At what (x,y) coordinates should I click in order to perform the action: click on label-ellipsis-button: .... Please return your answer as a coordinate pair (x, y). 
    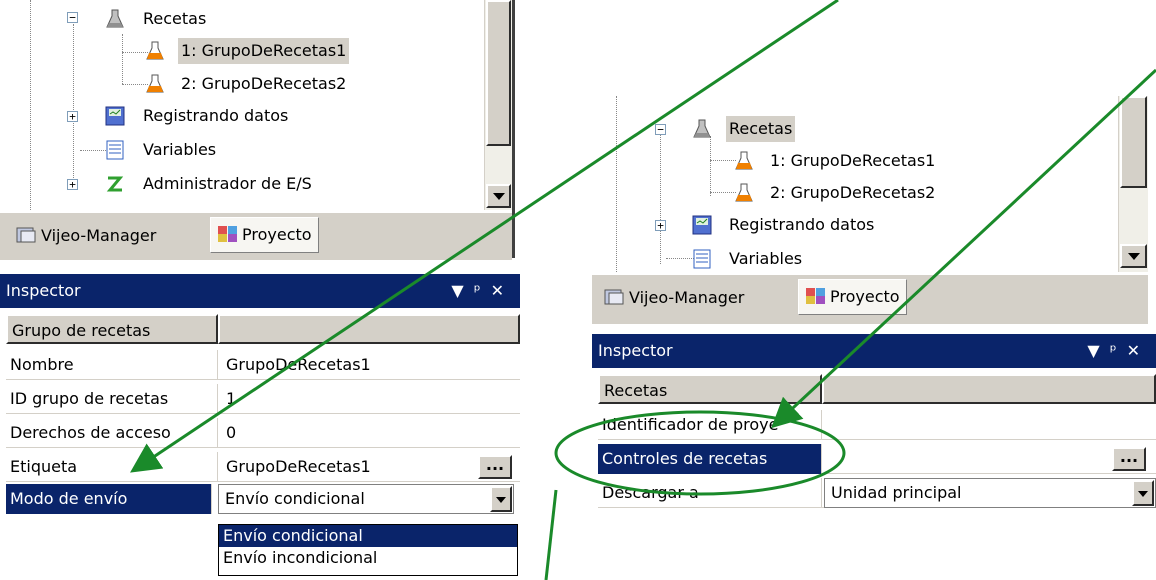
    Looking at the image, I should click on (495, 467).